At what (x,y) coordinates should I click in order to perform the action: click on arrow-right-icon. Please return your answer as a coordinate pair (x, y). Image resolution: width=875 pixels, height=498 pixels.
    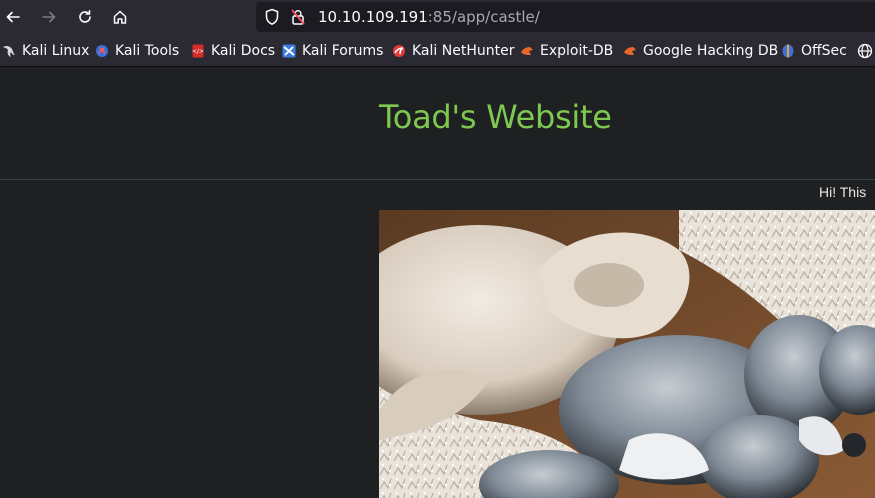
    Looking at the image, I should click on (49, 17).